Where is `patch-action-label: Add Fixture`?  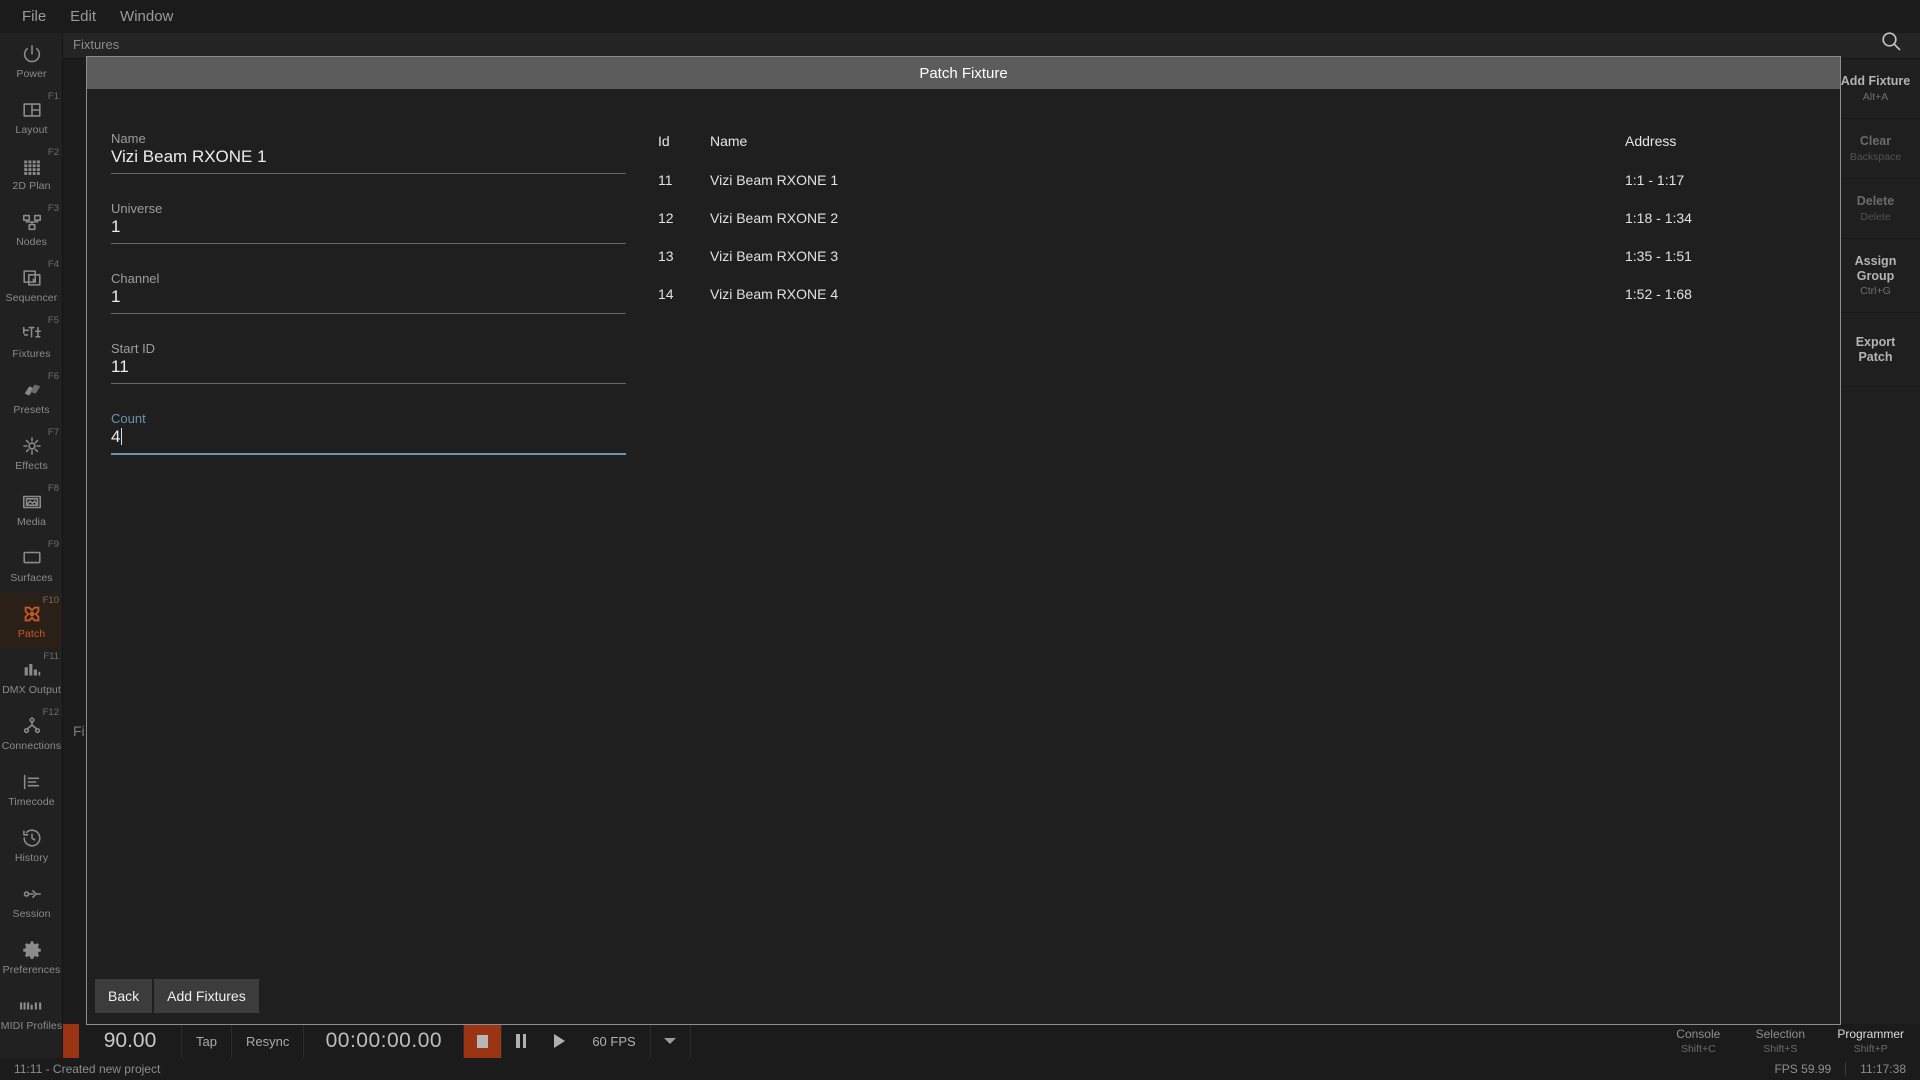
patch-action-label: Add Fixture is located at coordinates (1875, 81).